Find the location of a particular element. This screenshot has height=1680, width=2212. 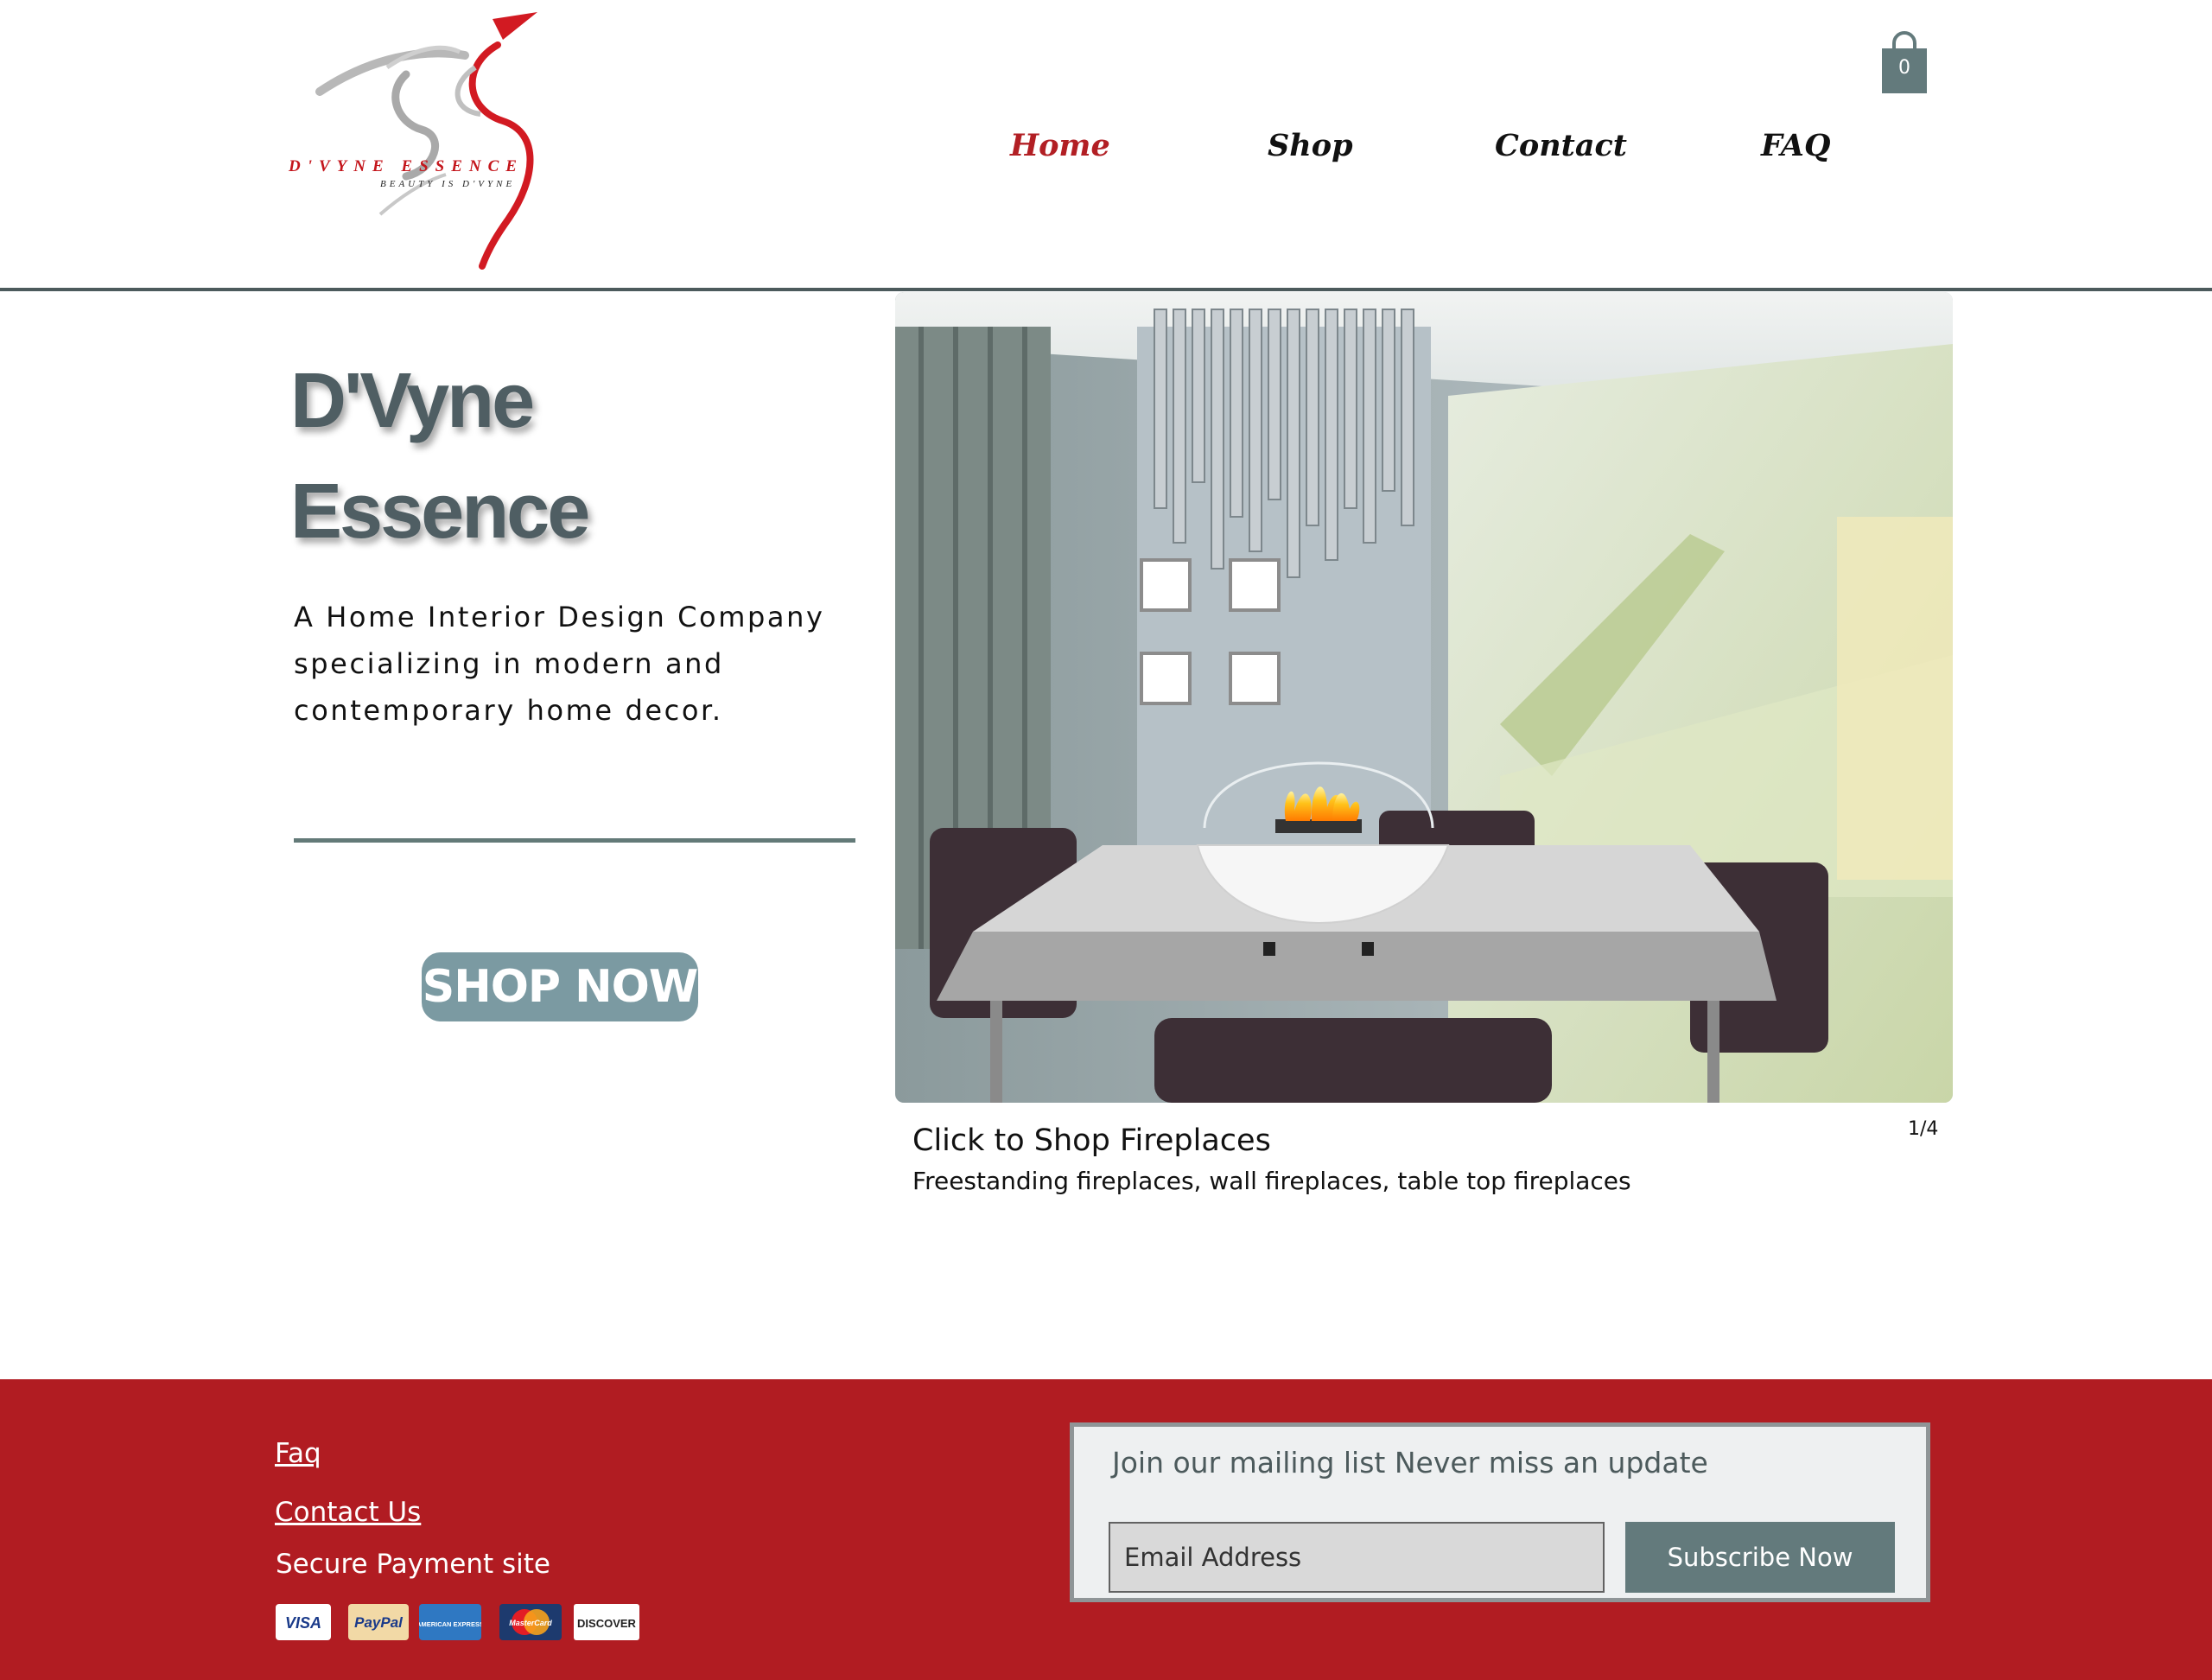

footer-contact-link: Contact Us is located at coordinates (348, 1512).